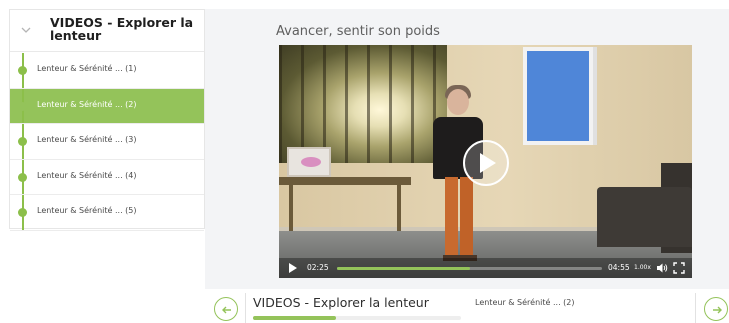 The image size is (729, 323). I want to click on seek-bar-fill, so click(403, 268).